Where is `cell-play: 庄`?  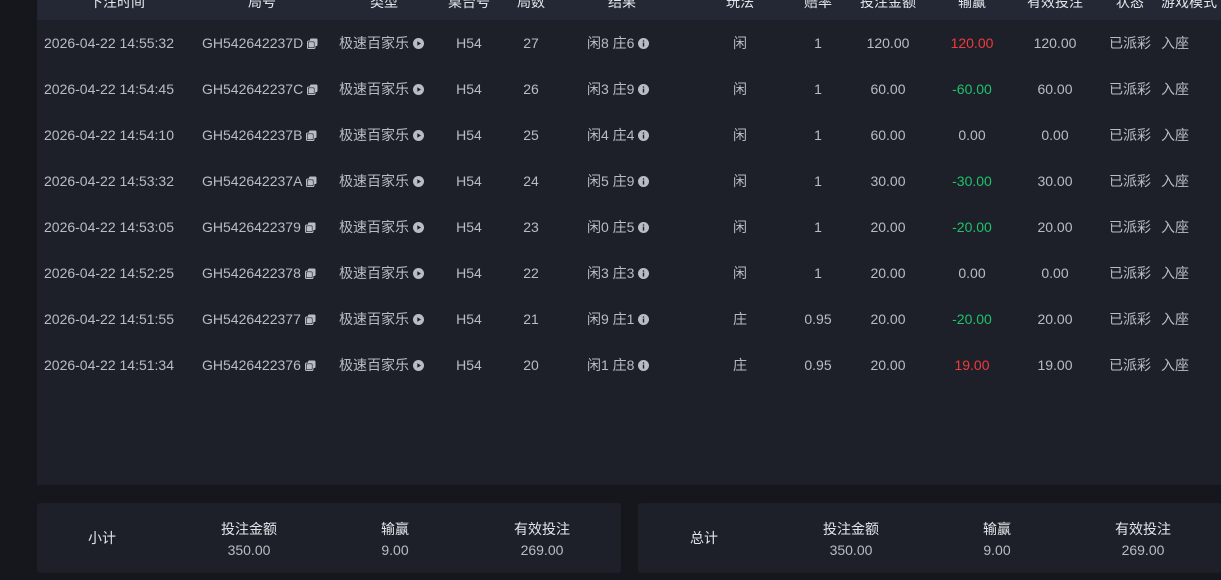
cell-play: 庄 is located at coordinates (740, 365).